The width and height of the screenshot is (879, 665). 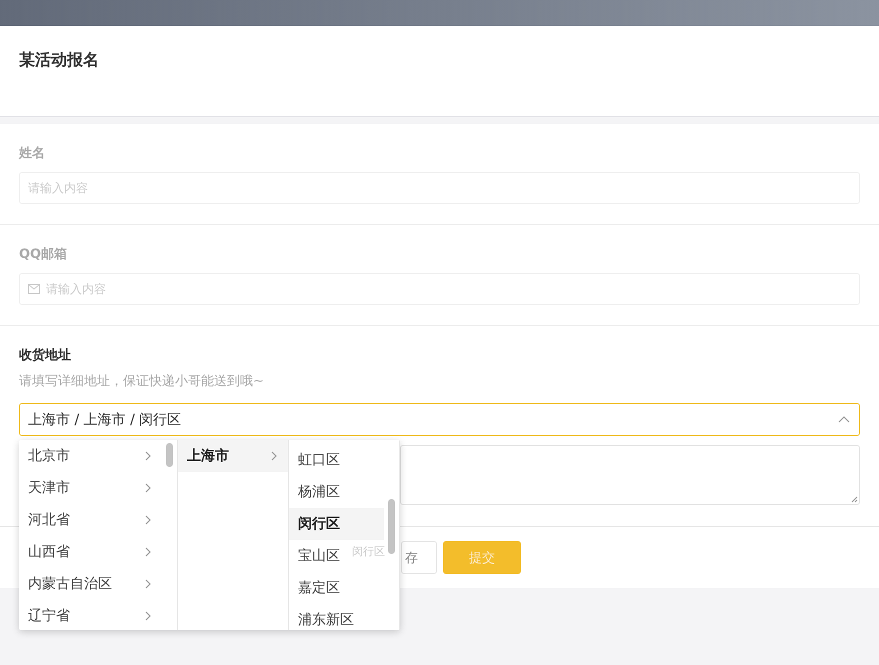 I want to click on chevron-up-icon, so click(x=844, y=419).